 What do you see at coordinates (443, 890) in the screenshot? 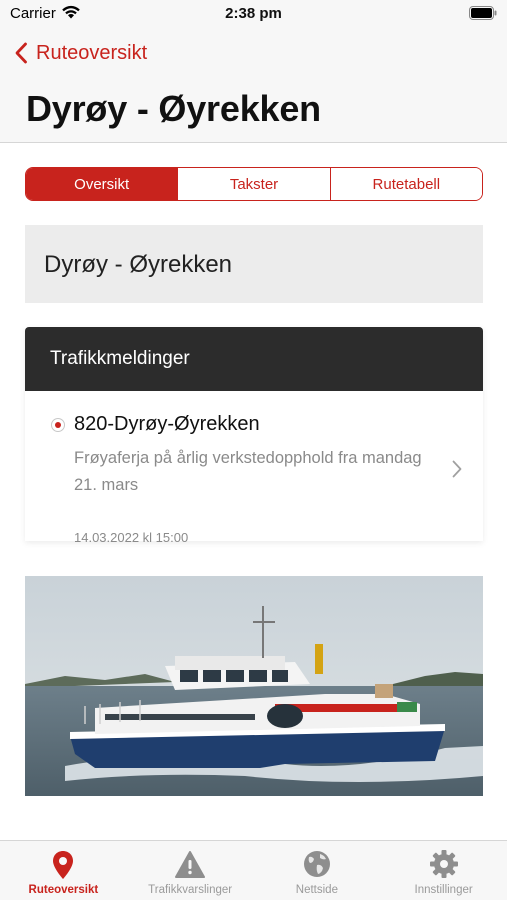
I see `tab-label: Innstillinger` at bounding box center [443, 890].